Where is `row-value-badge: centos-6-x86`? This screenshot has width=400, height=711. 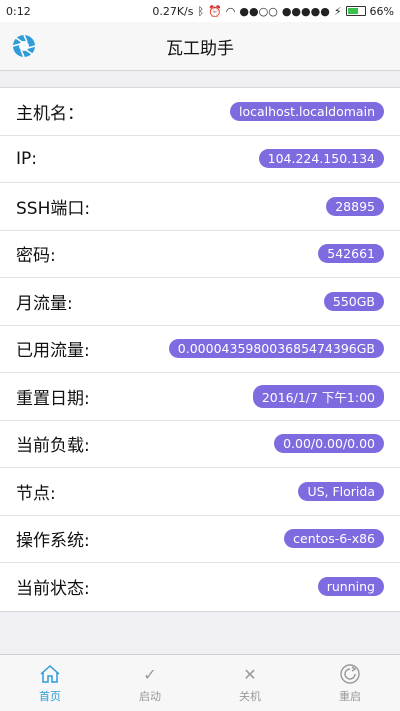
row-value-badge: centos-6-x86 is located at coordinates (334, 539).